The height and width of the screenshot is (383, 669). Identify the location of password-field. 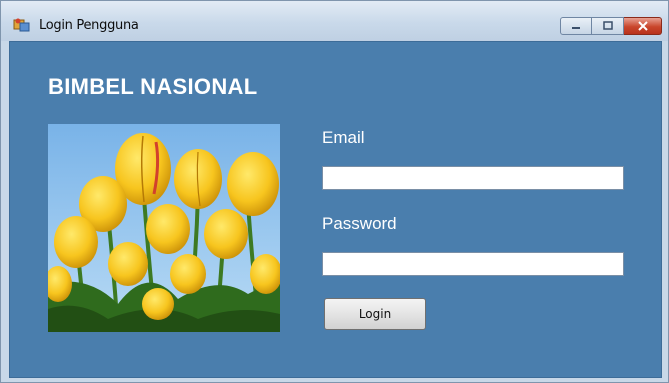
(473, 264).